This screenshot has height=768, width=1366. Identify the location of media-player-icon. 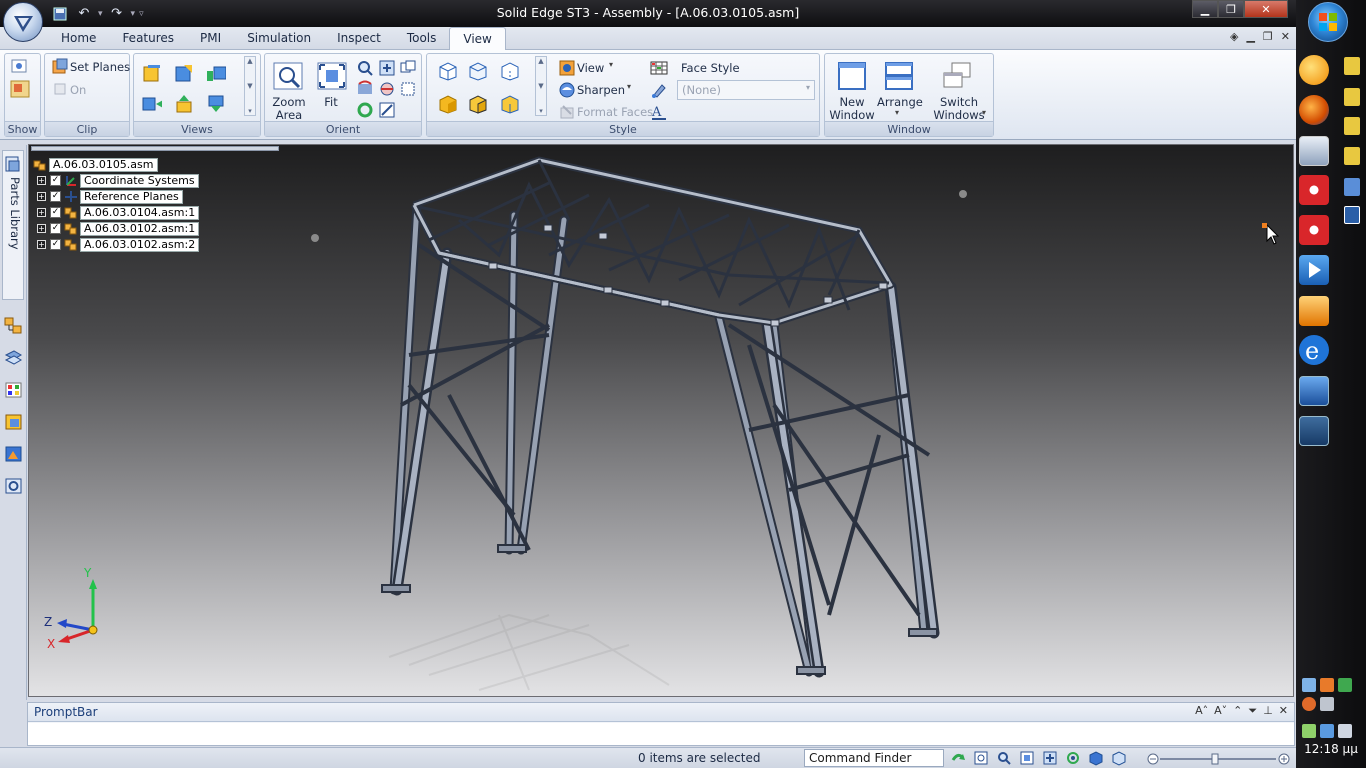
(1314, 270).